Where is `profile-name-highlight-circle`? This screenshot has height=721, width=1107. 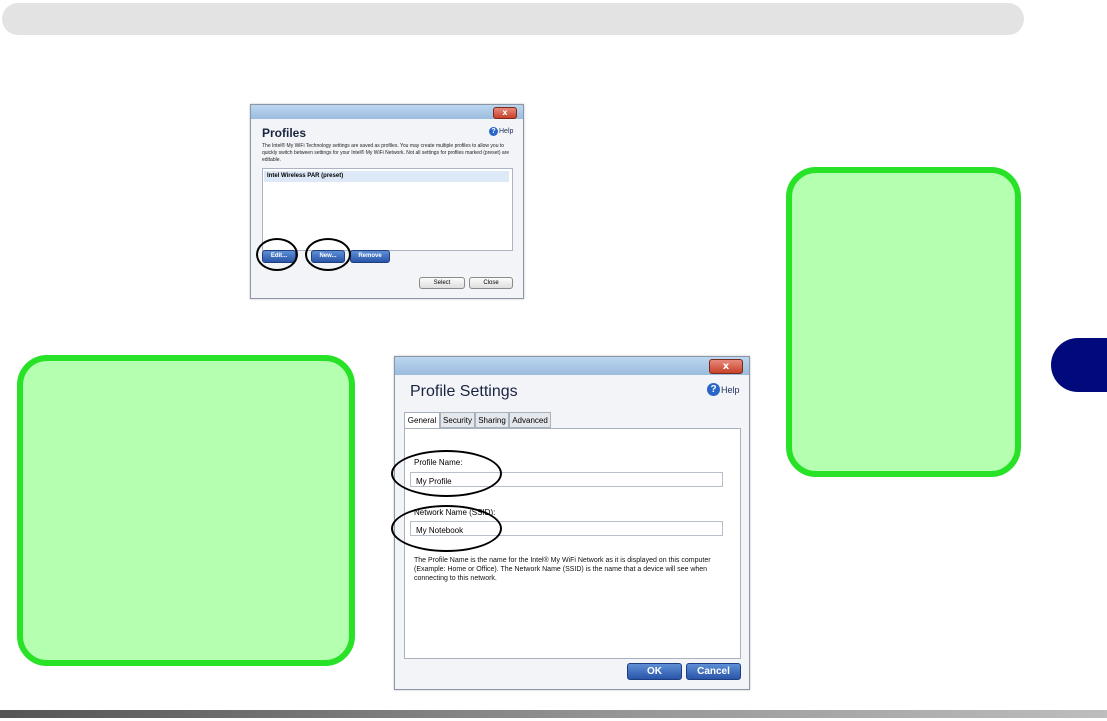 profile-name-highlight-circle is located at coordinates (446, 473).